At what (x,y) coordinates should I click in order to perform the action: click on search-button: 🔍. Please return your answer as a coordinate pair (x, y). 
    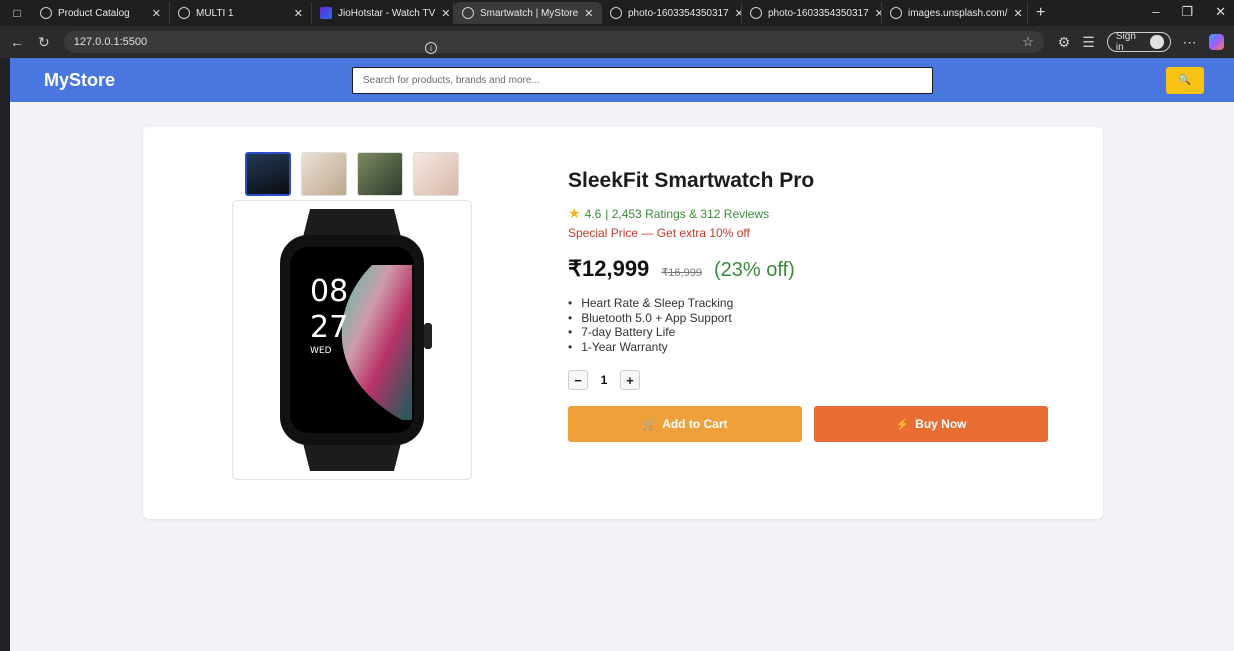
    Looking at the image, I should click on (1185, 80).